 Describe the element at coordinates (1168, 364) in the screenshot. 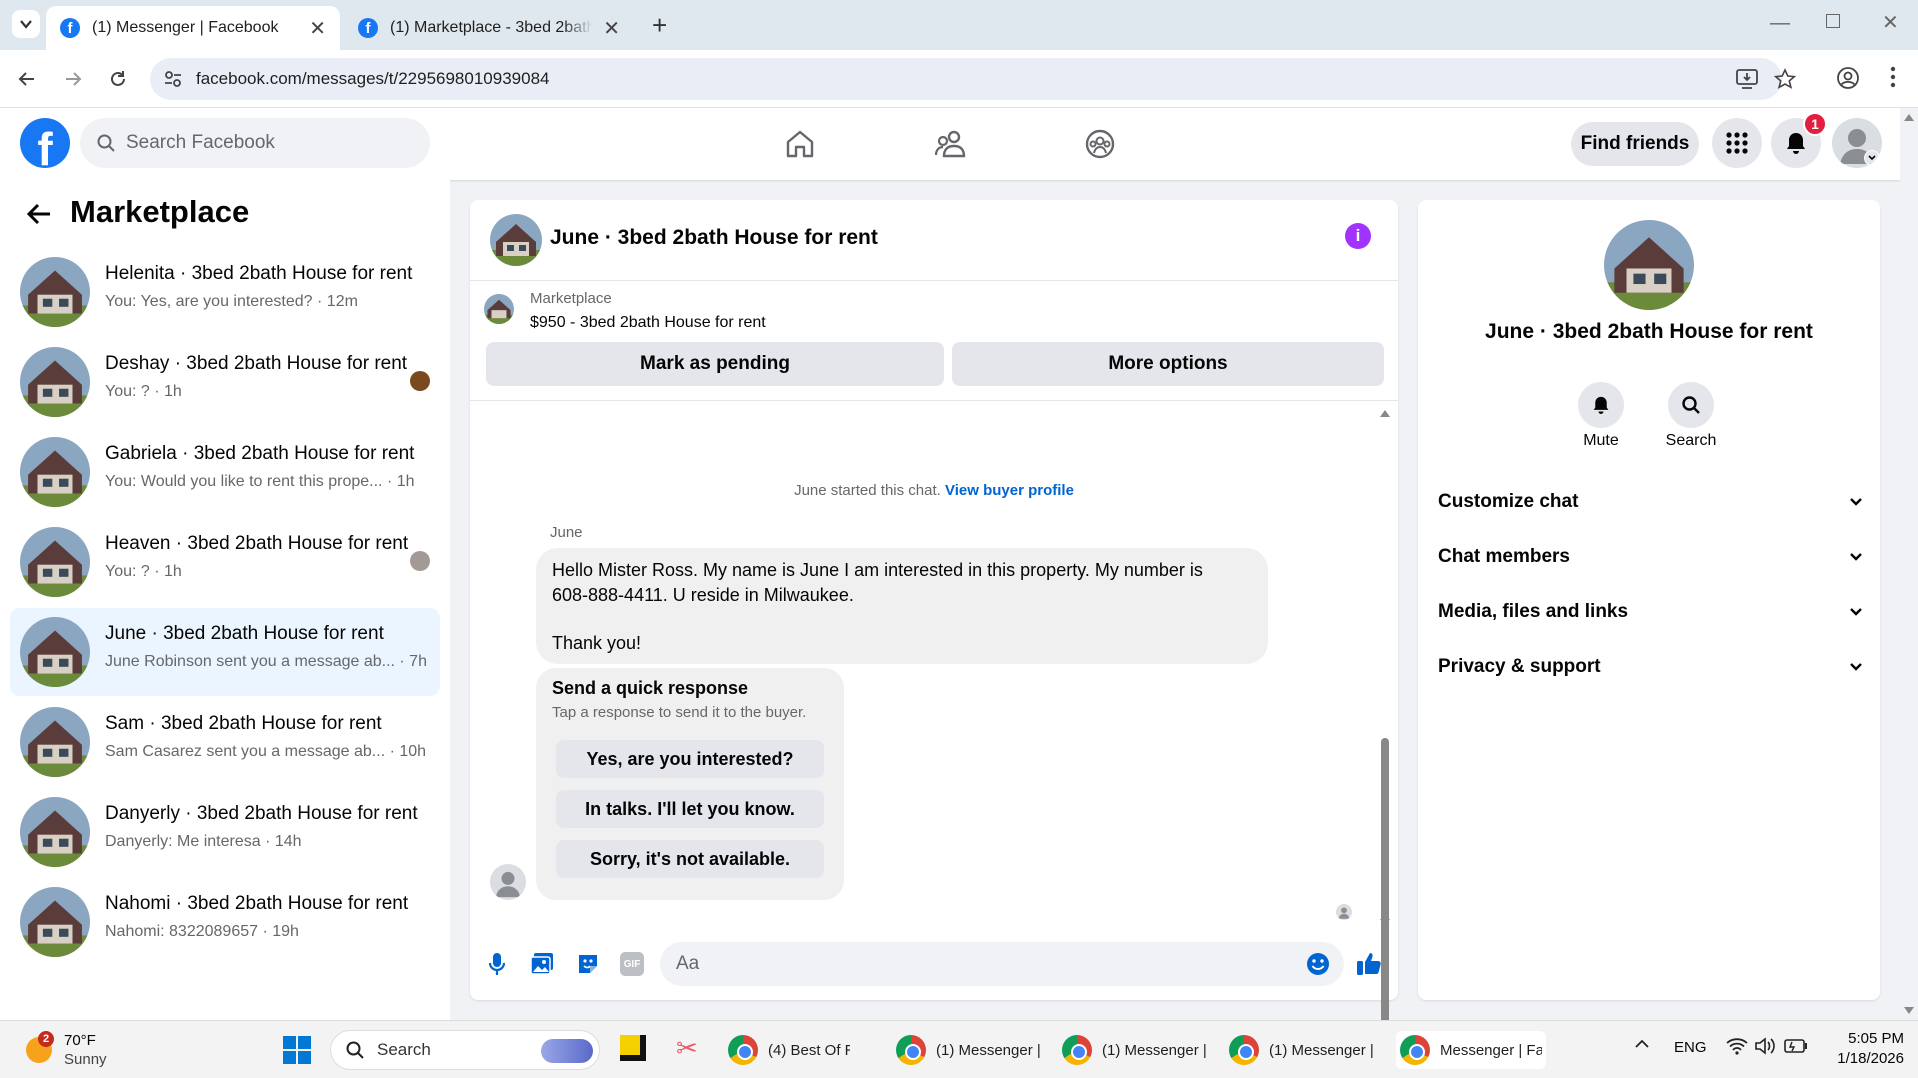

I see `more-options-button: More options` at that location.